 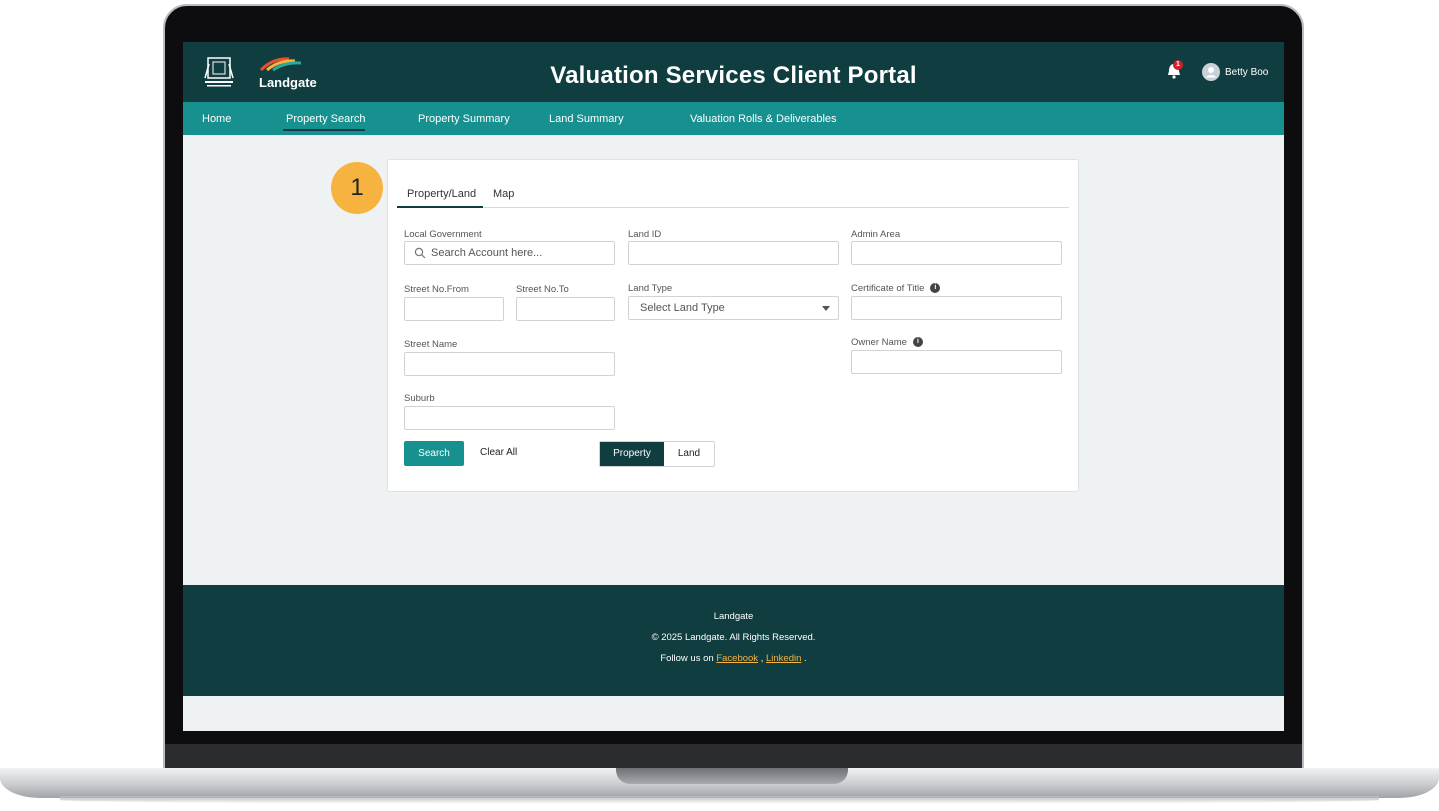 I want to click on tab-map: Map, so click(x=503, y=194).